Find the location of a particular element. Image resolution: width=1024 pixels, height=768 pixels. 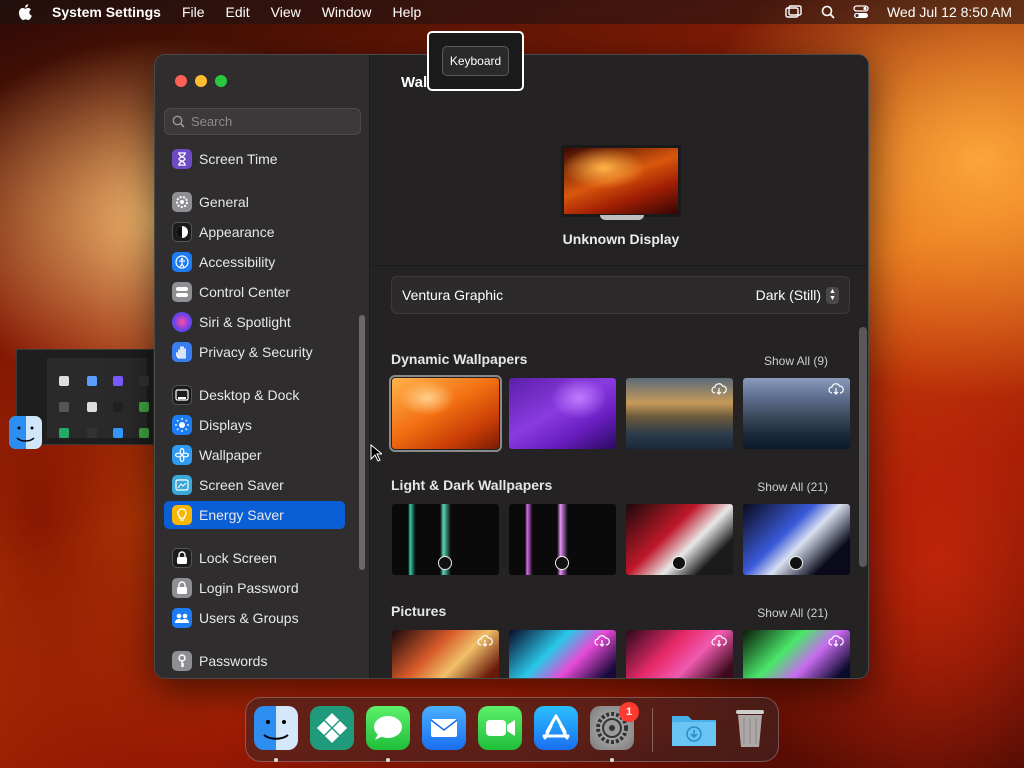

dock-mail-icon is located at coordinates (444, 728).